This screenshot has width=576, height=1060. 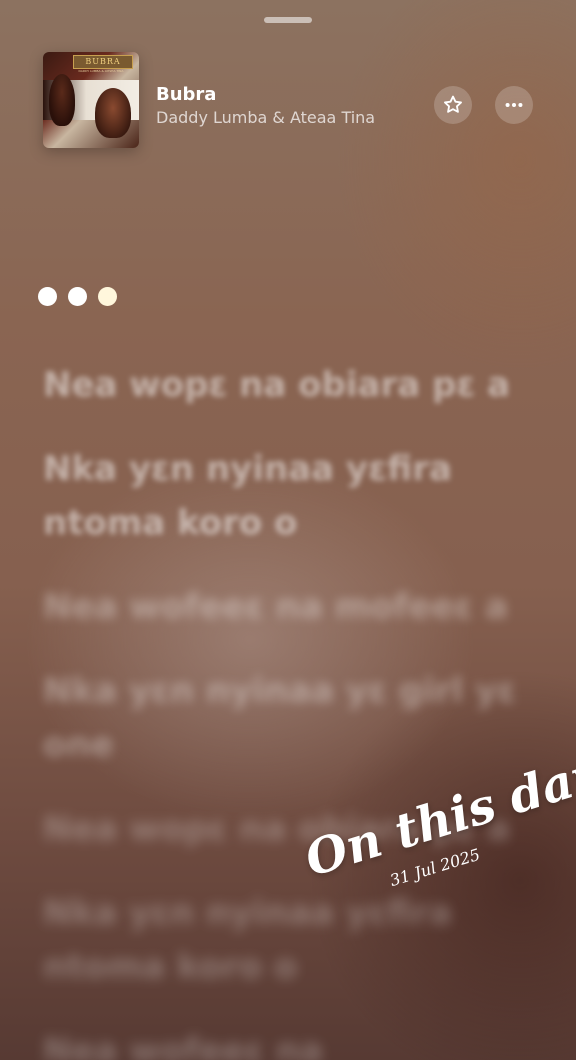 What do you see at coordinates (186, 94) in the screenshot?
I see `song-title: Bubra` at bounding box center [186, 94].